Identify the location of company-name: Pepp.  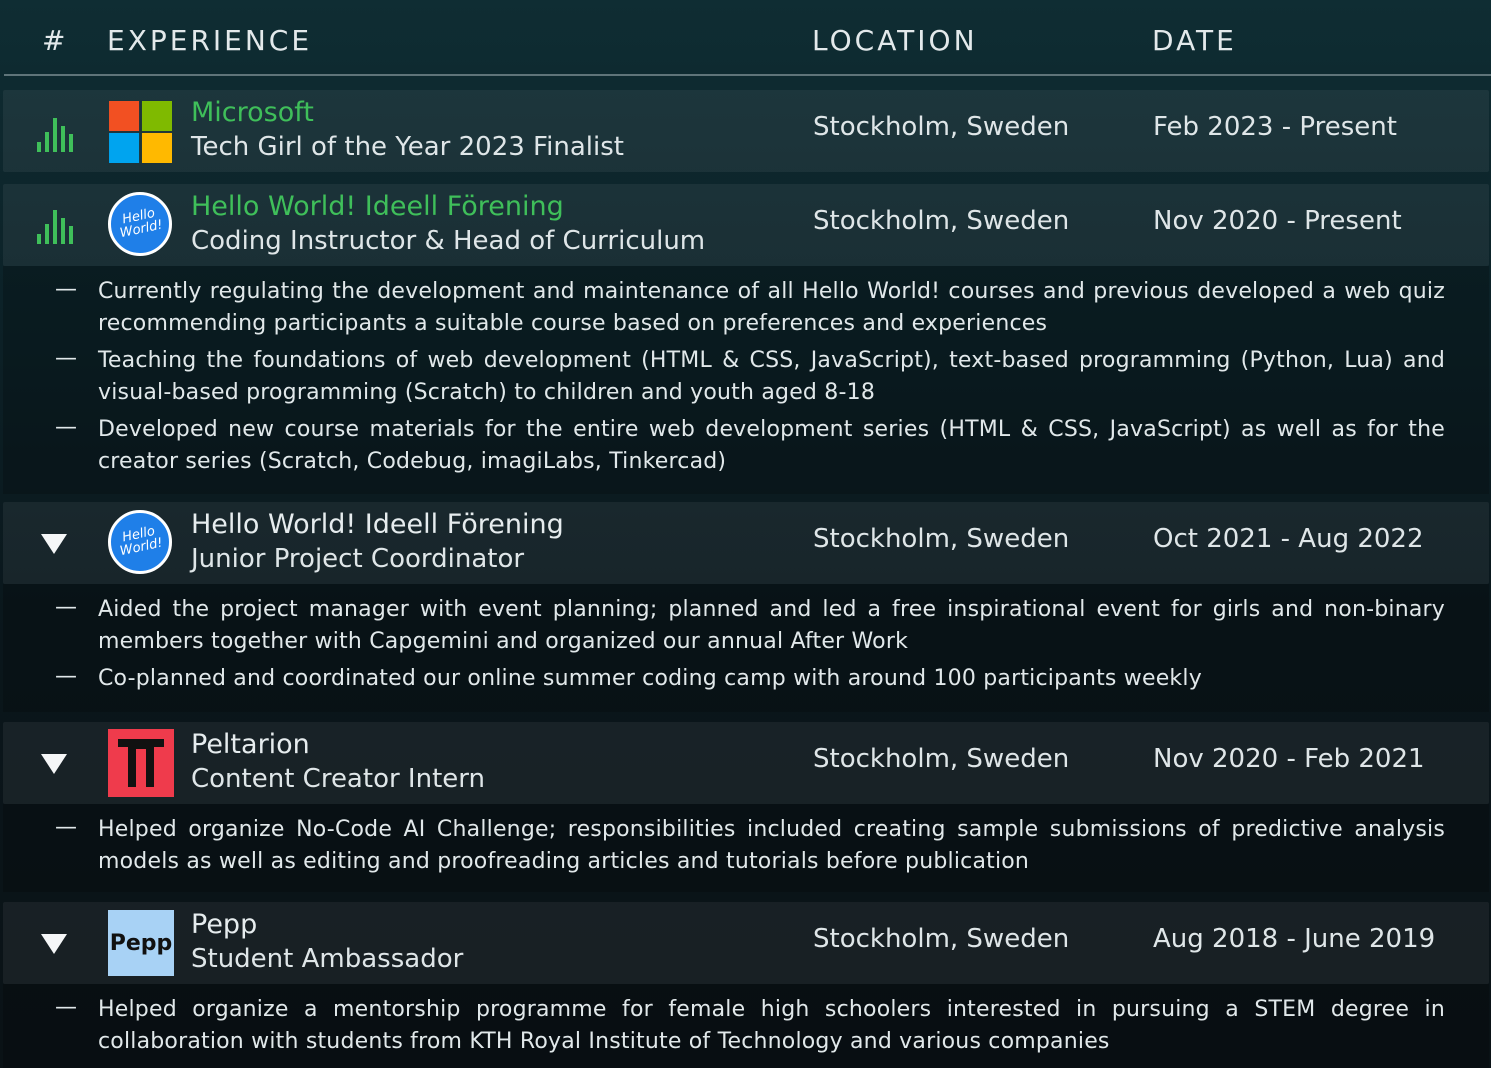
(224, 924).